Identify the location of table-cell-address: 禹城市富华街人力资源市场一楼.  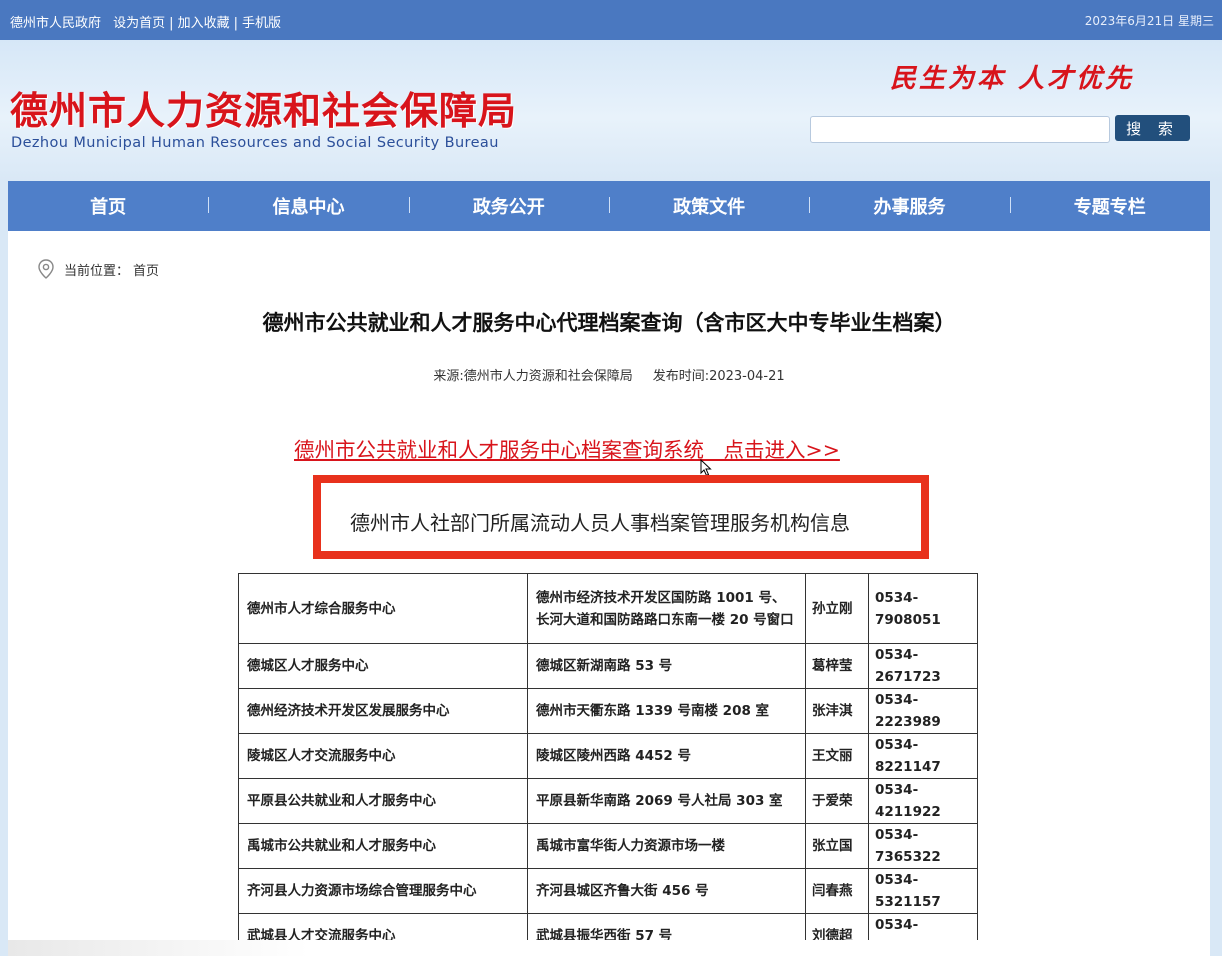
(666, 846).